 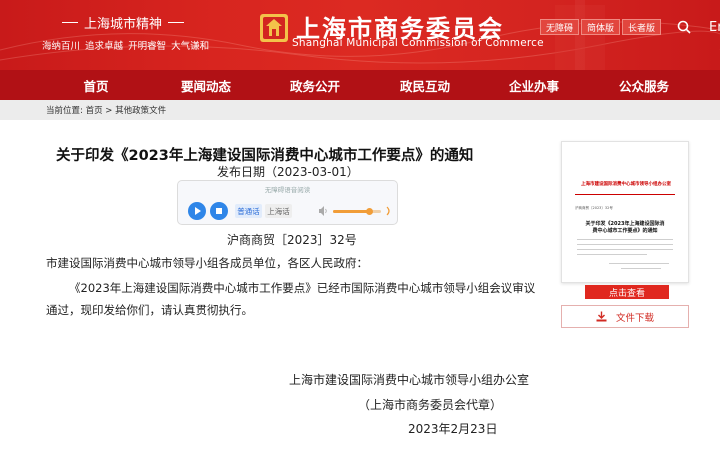 I want to click on spirit-item: 大气谦和, so click(x=190, y=46).